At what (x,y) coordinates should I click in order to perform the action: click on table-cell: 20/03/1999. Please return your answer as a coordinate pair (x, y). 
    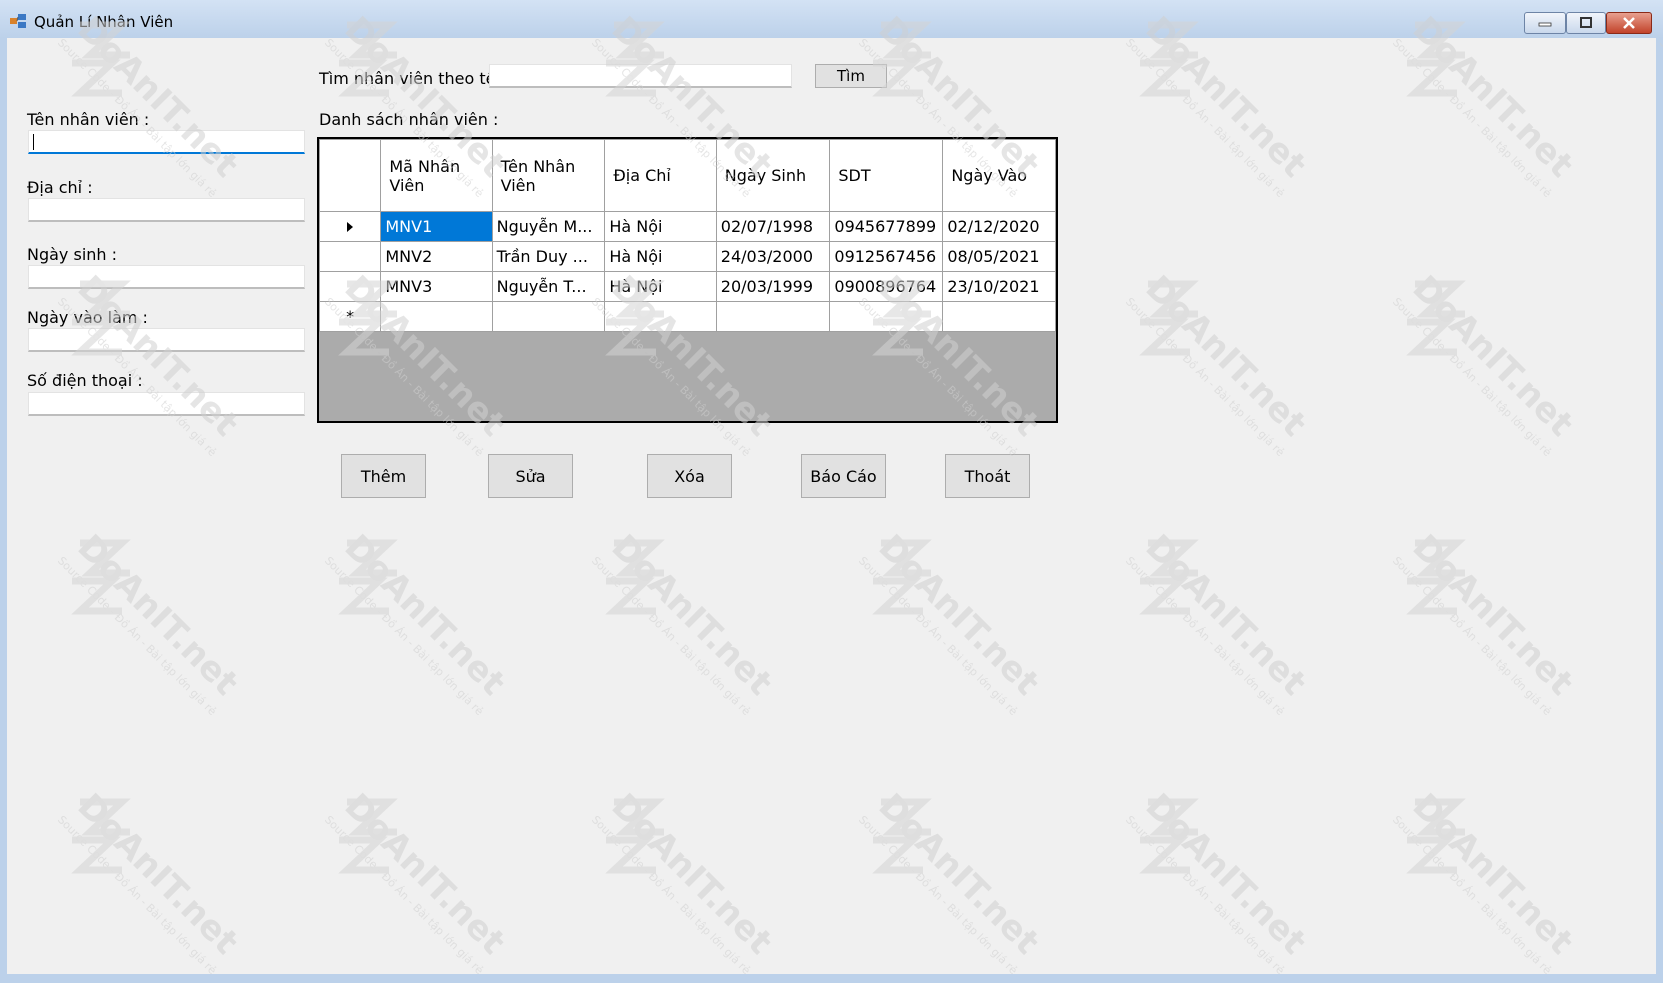
    Looking at the image, I should click on (773, 286).